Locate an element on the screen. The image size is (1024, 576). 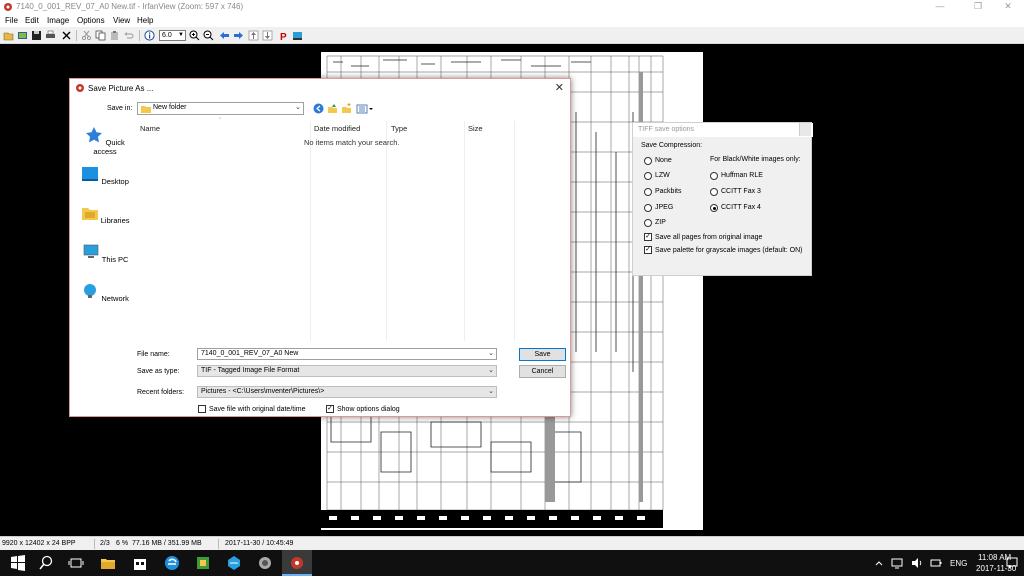
scan-icon is located at coordinates (297, 35).